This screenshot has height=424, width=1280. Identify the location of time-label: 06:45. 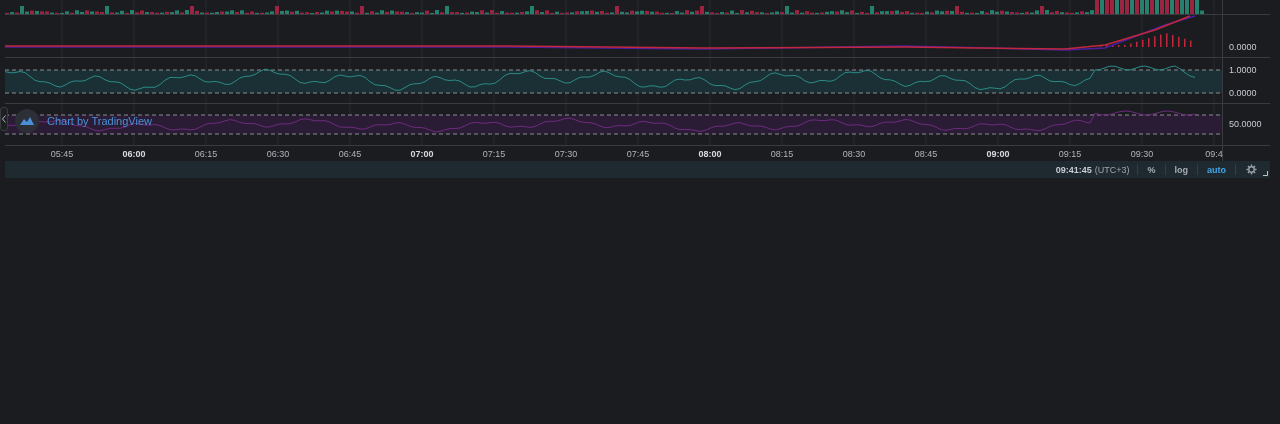
(350, 154).